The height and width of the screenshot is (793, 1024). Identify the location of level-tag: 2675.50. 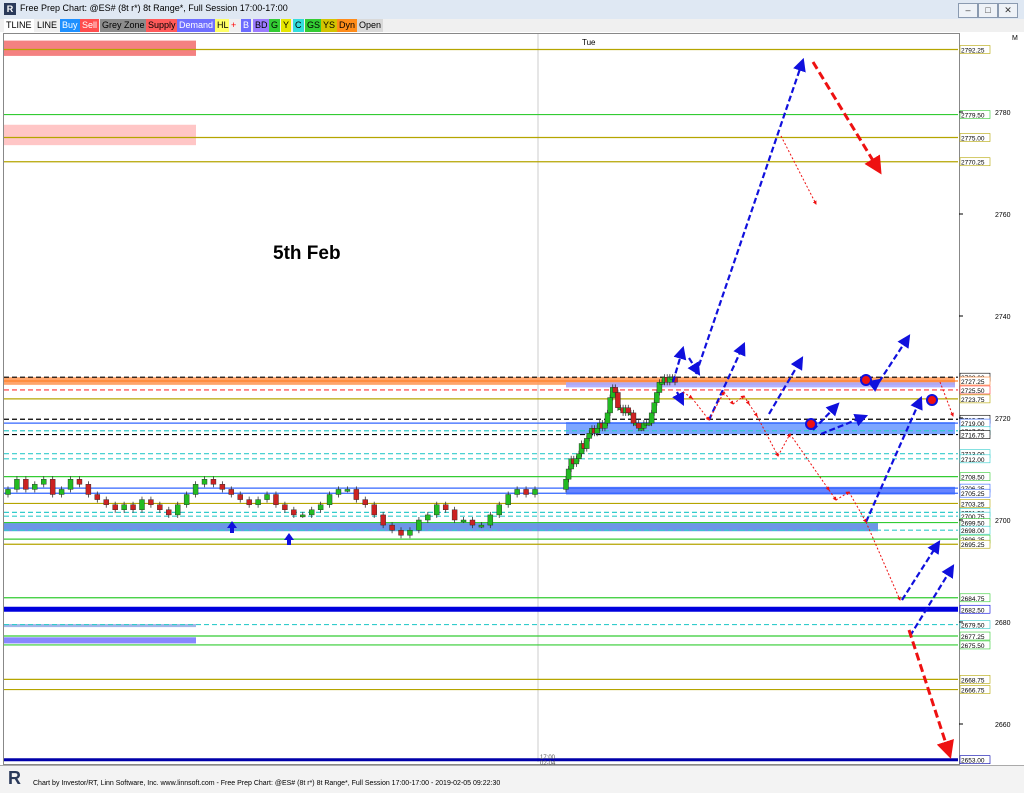
(973, 646).